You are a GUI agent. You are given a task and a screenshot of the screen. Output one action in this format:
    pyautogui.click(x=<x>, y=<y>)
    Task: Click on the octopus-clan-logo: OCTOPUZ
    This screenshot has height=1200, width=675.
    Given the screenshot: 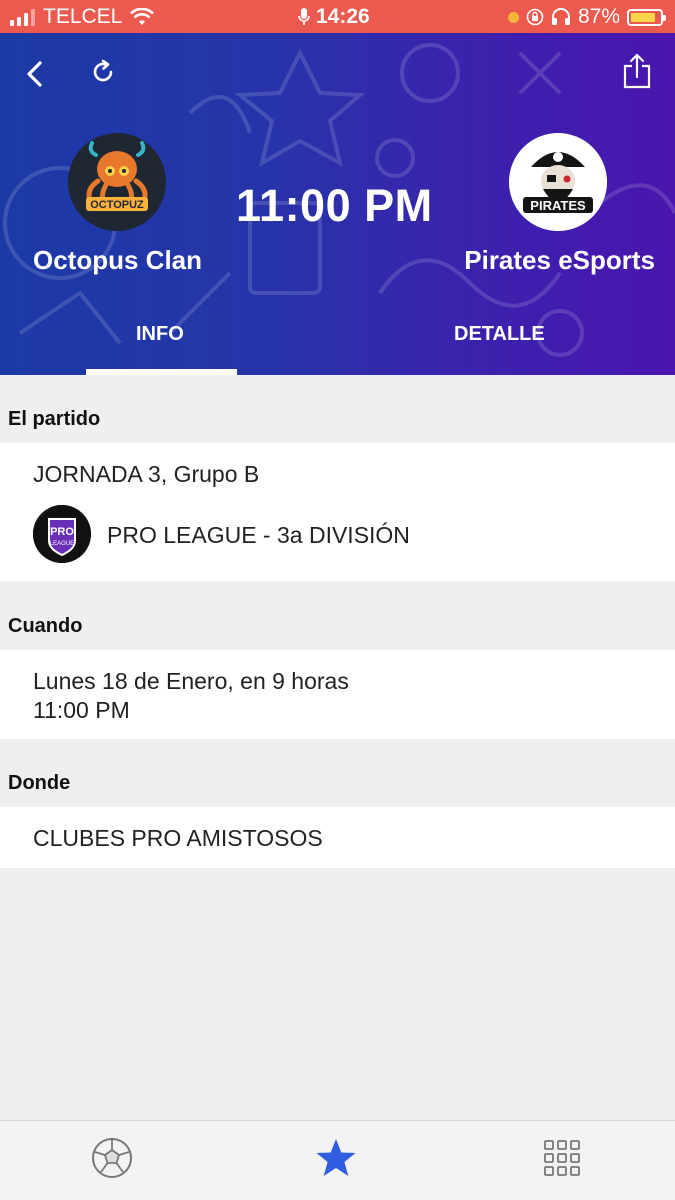 What is the action you would take?
    pyautogui.click(x=117, y=182)
    